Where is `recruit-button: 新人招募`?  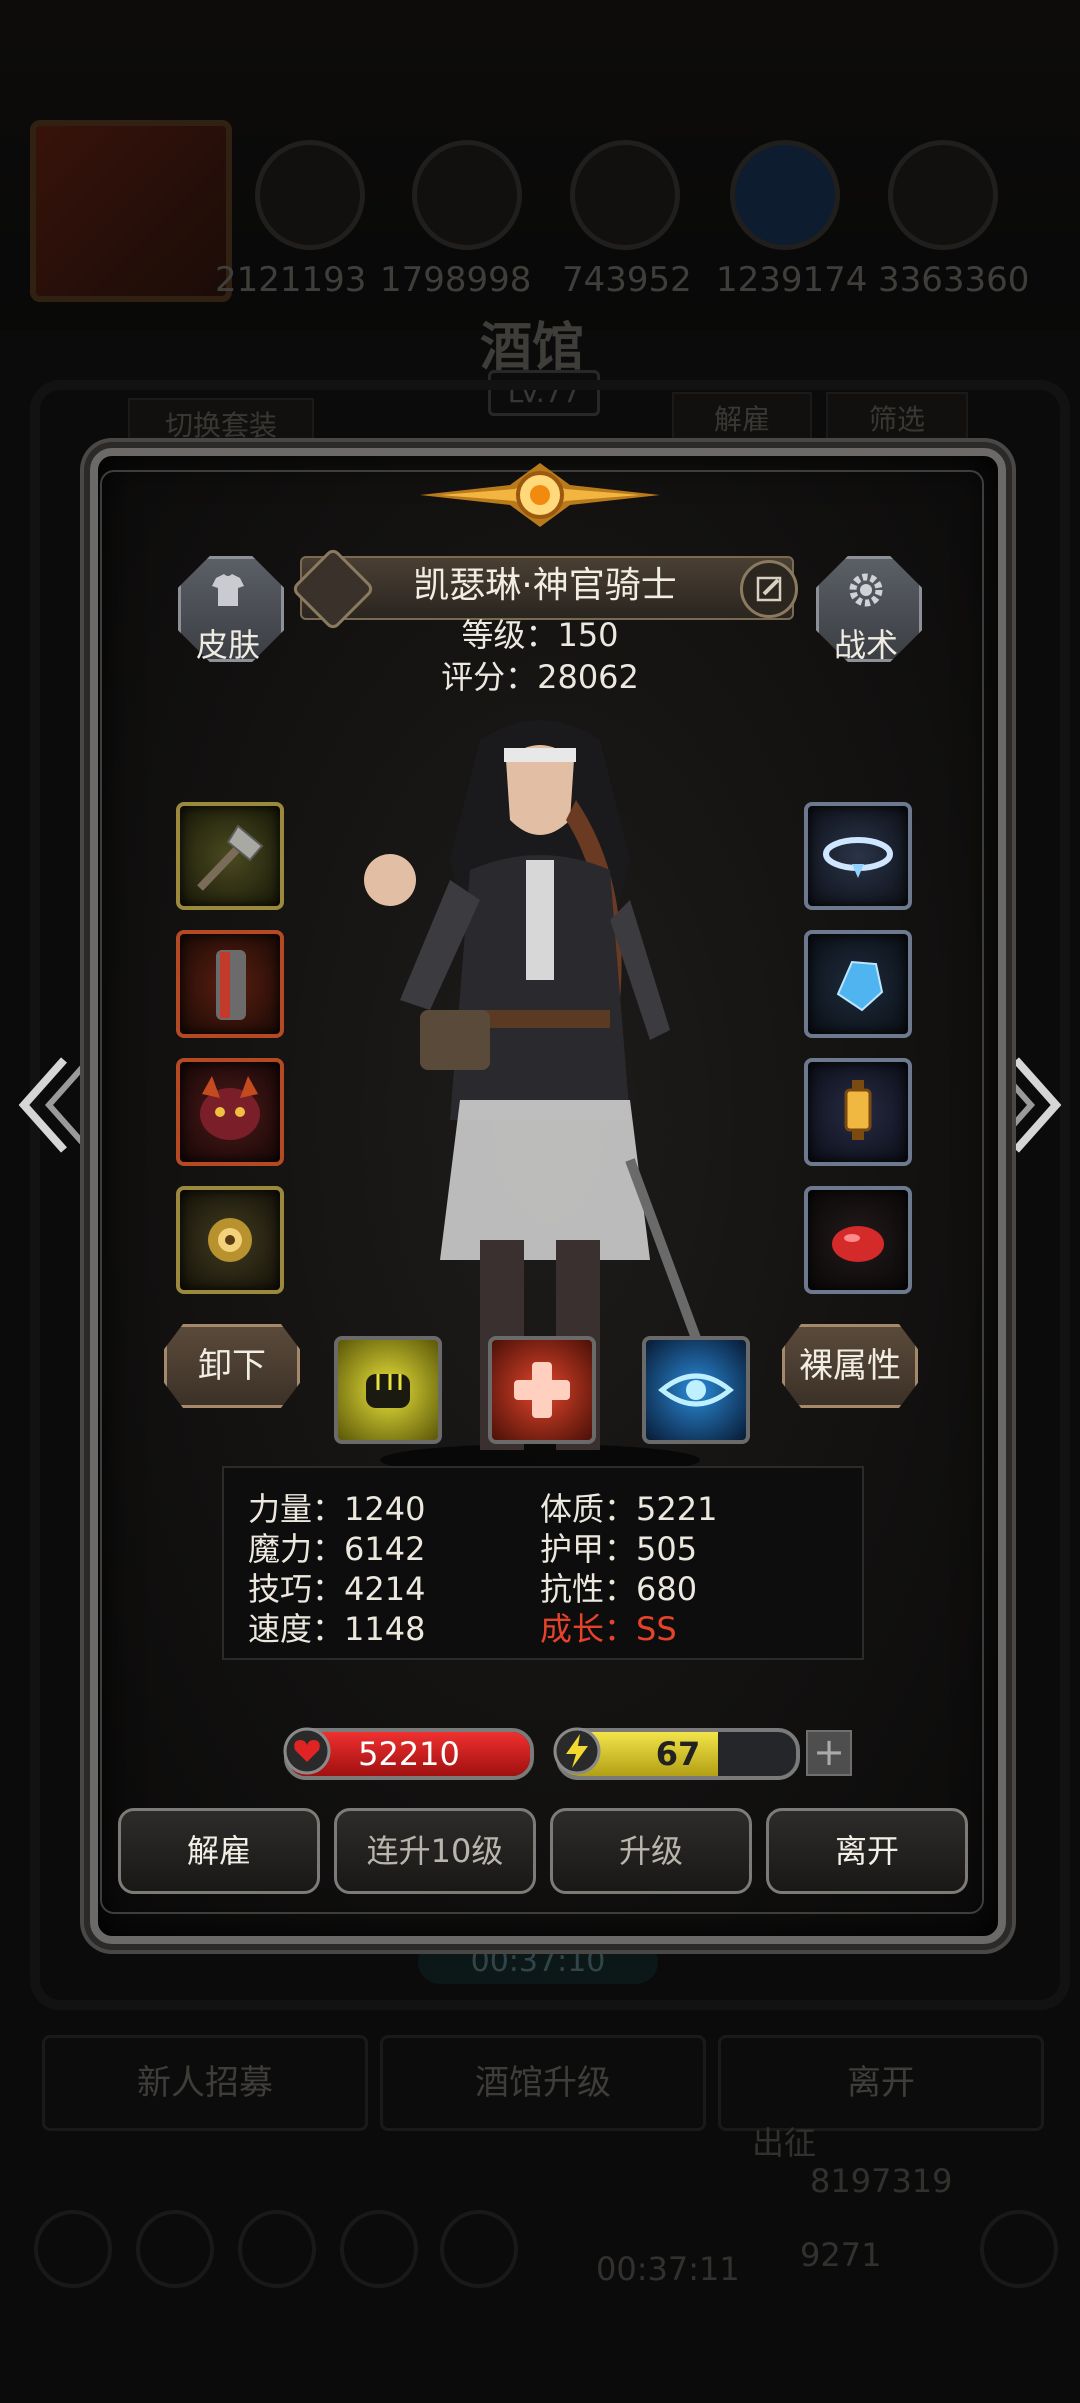
recruit-button: 新人招募 is located at coordinates (205, 2083).